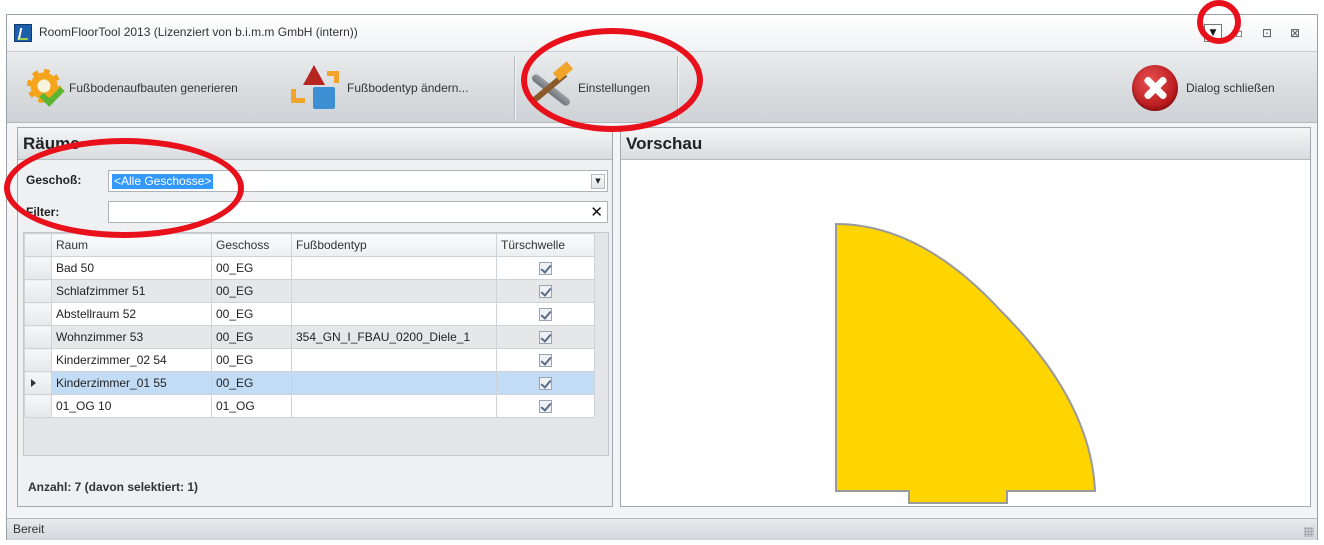 The image size is (1324, 545). What do you see at coordinates (131, 383) in the screenshot?
I see `cell-raum: Kinderzimmer_01 55` at bounding box center [131, 383].